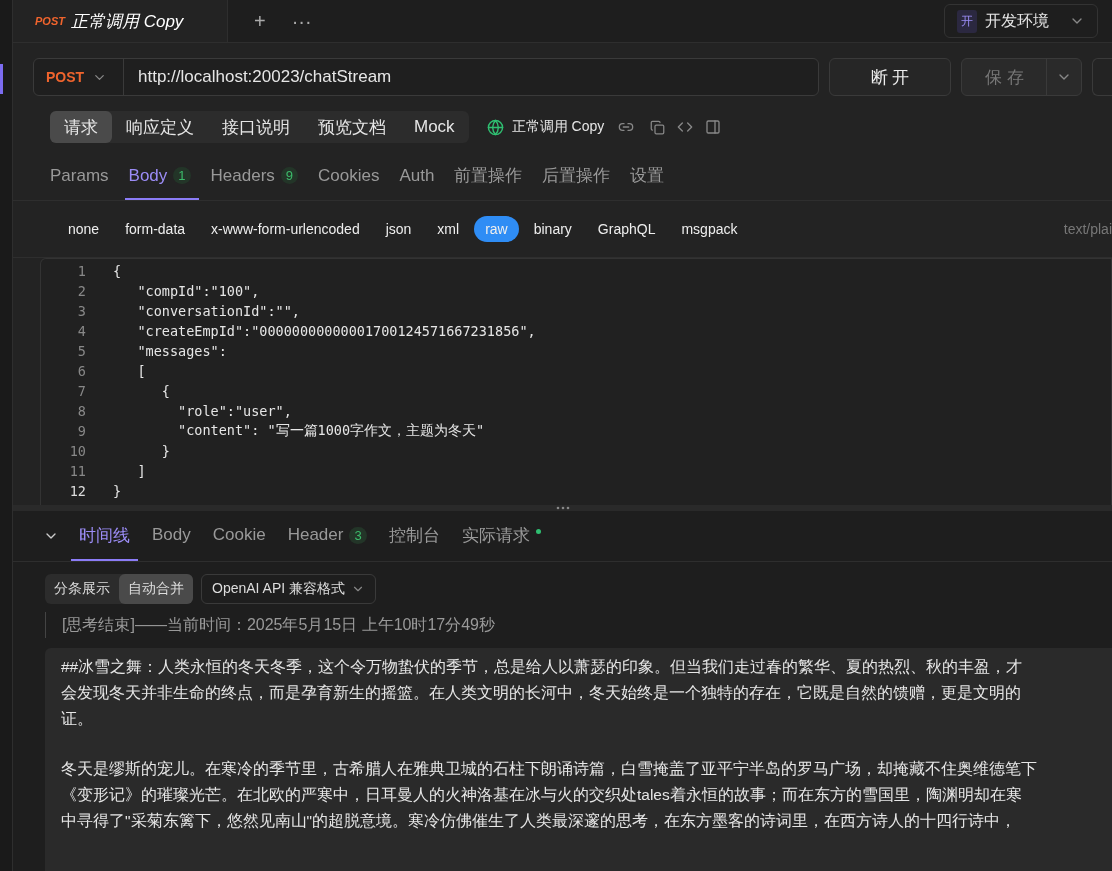  I want to click on param-tab: 前置操作, so click(490, 176).